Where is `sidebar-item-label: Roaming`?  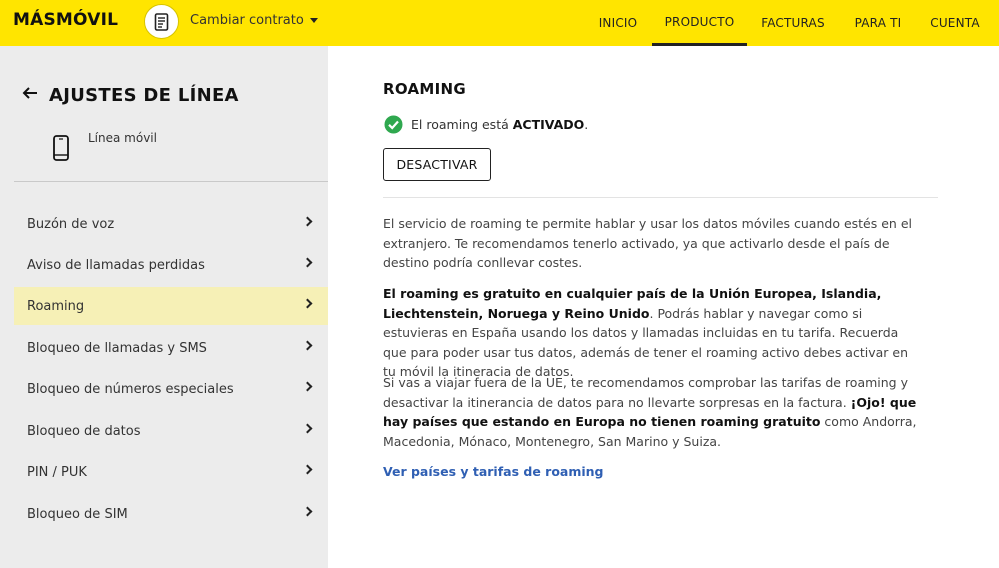
sidebar-item-label: Roaming is located at coordinates (56, 306).